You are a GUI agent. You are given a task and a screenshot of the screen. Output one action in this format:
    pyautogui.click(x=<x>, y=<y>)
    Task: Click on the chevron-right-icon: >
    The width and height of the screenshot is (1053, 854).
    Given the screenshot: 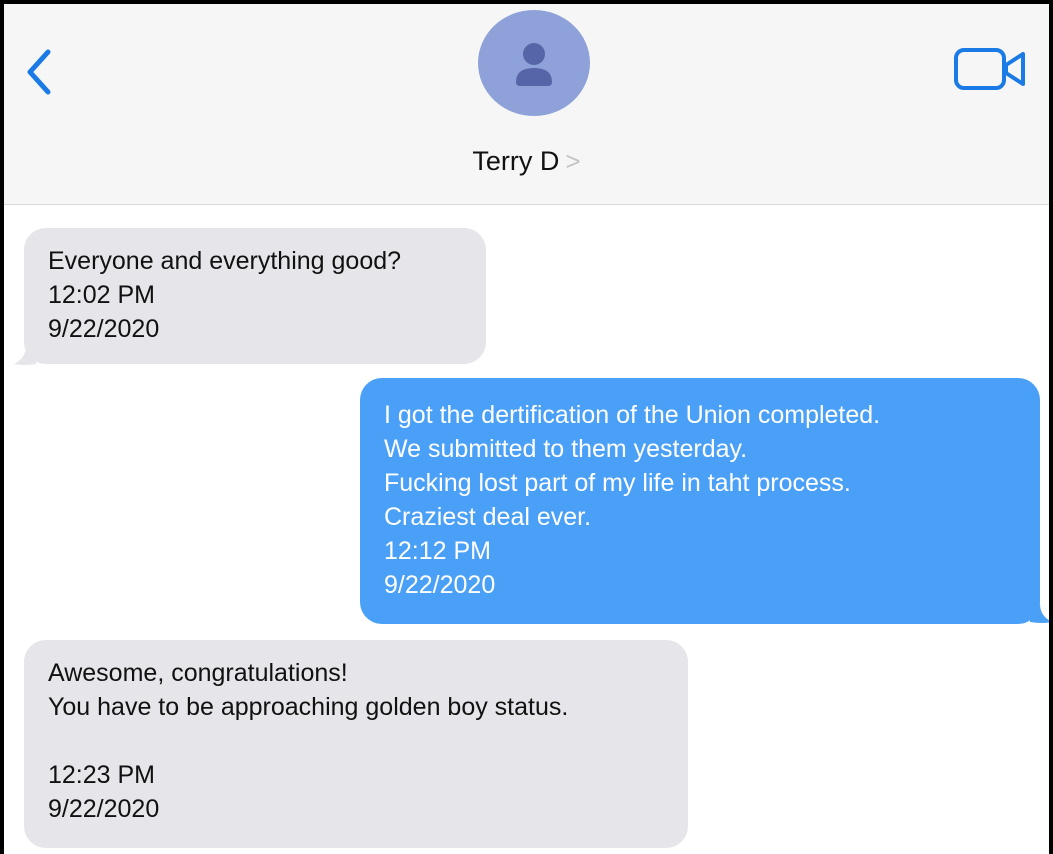 What is the action you would take?
    pyautogui.click(x=573, y=161)
    